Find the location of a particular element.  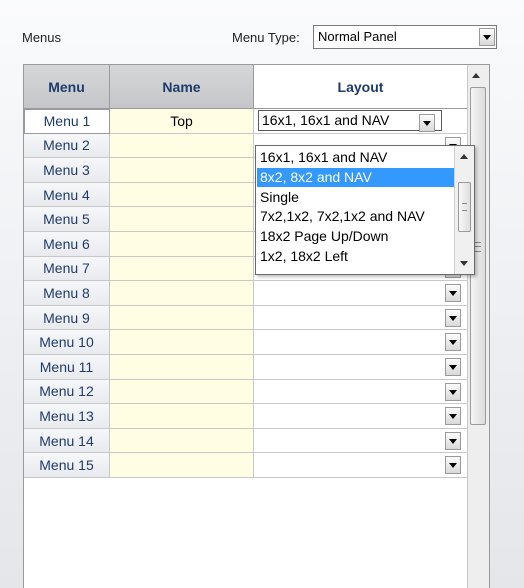

menu-cell: Menu 7 is located at coordinates (67, 269).